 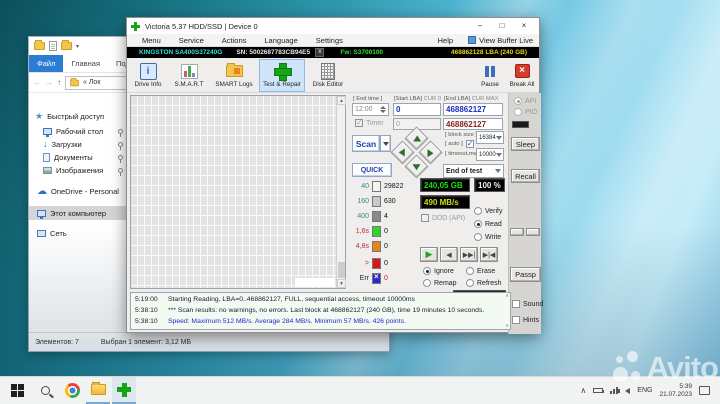 I want to click on star-icon: ★, so click(x=39, y=115).